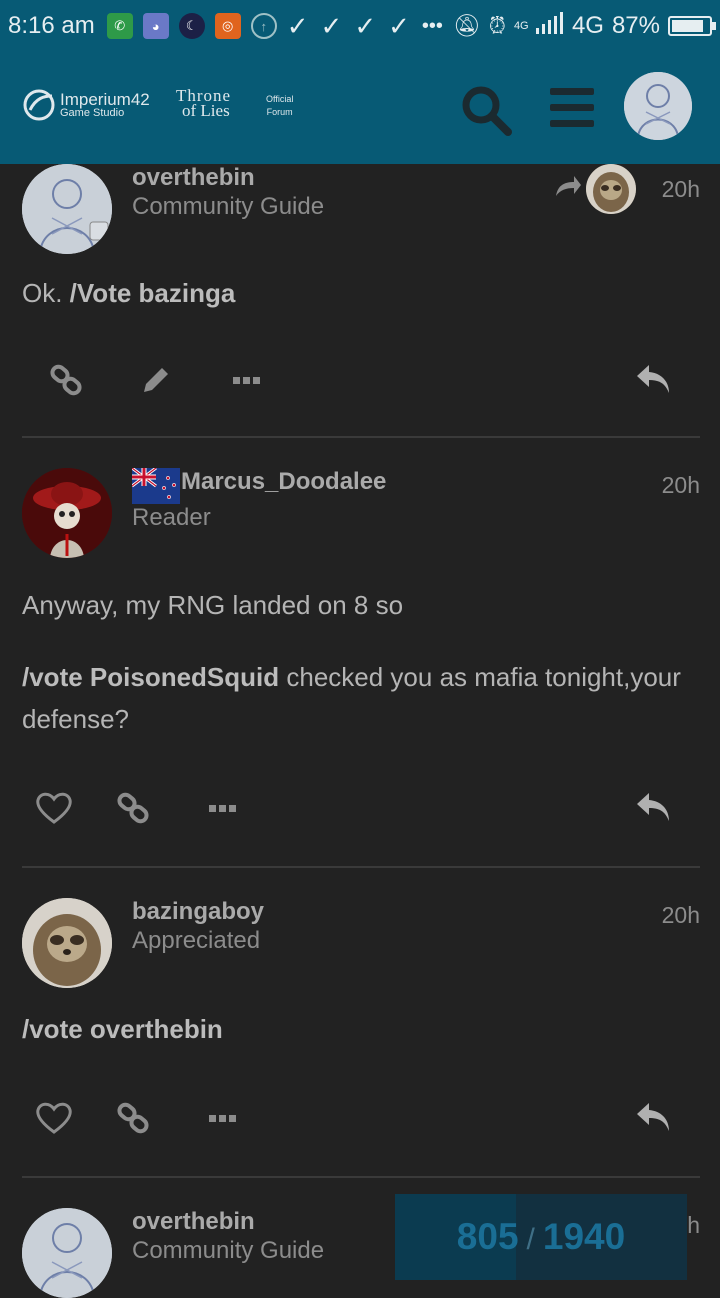 The width and height of the screenshot is (720, 1298). I want to click on upload-icon: ↑, so click(263, 26).